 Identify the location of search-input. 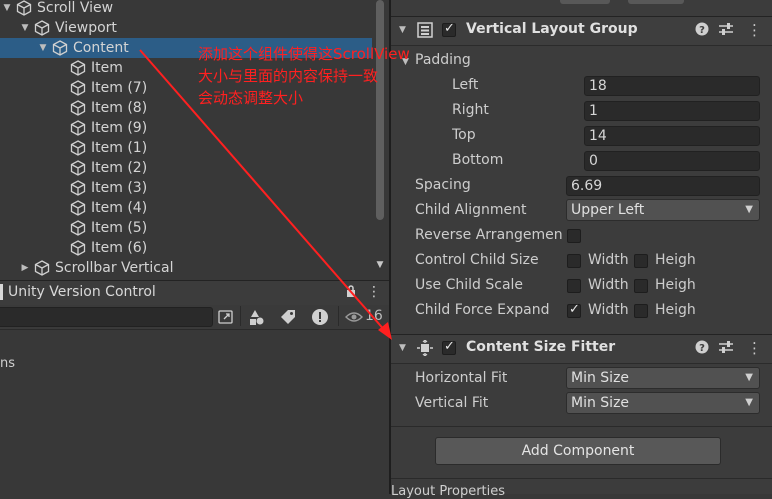
(106, 317).